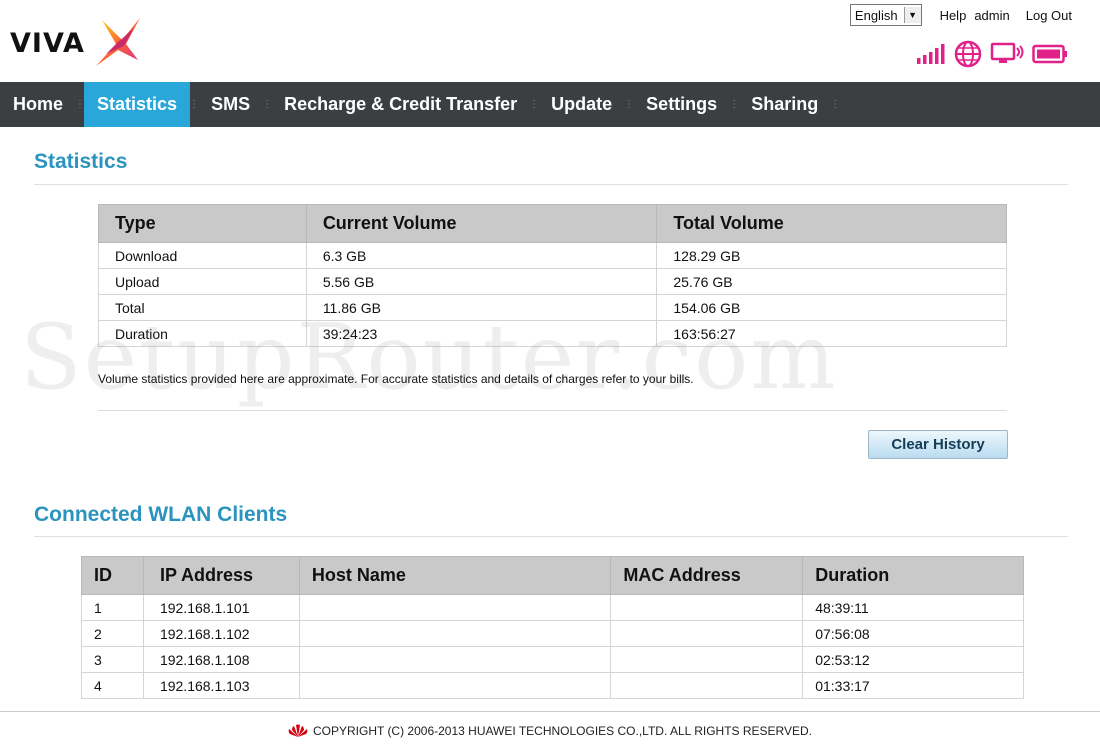 This screenshot has height=744, width=1100. I want to click on language-select: English ▼, so click(885, 15).